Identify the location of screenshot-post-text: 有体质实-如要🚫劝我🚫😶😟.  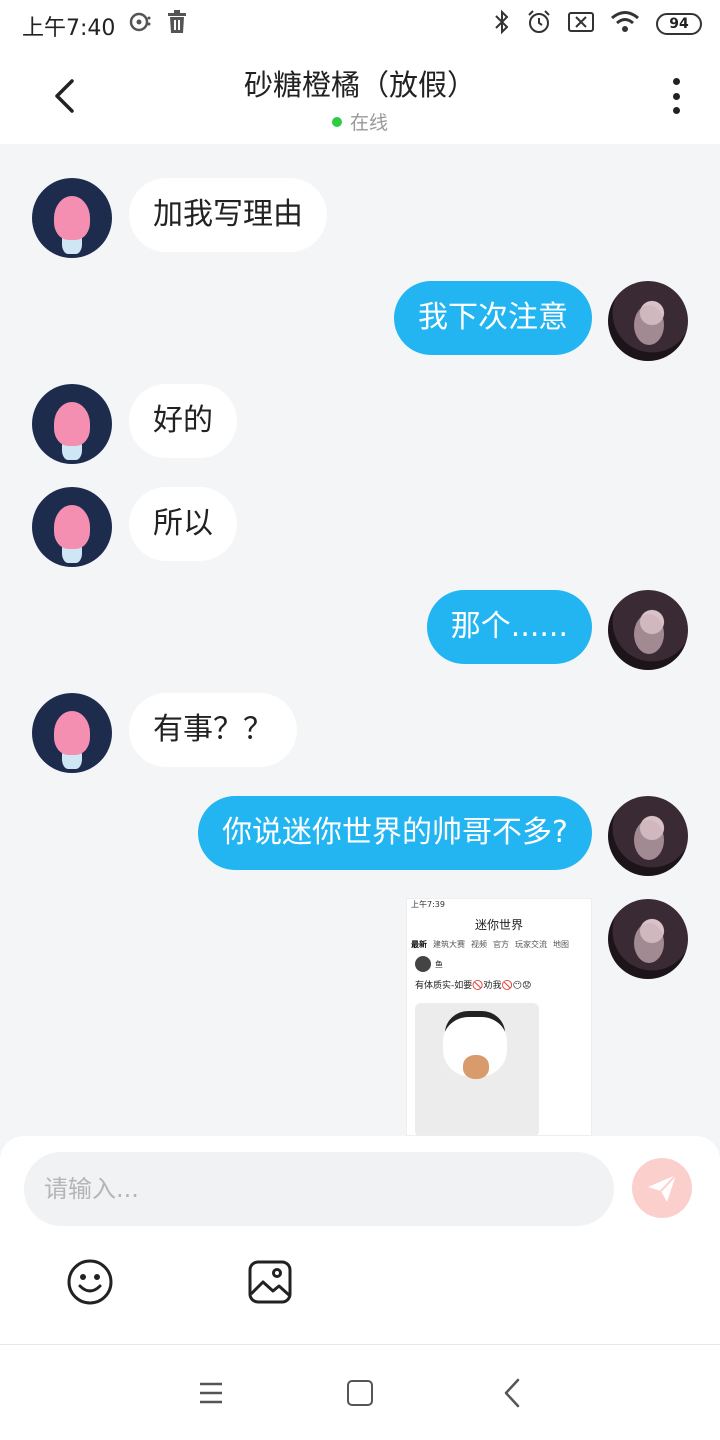
(473, 986).